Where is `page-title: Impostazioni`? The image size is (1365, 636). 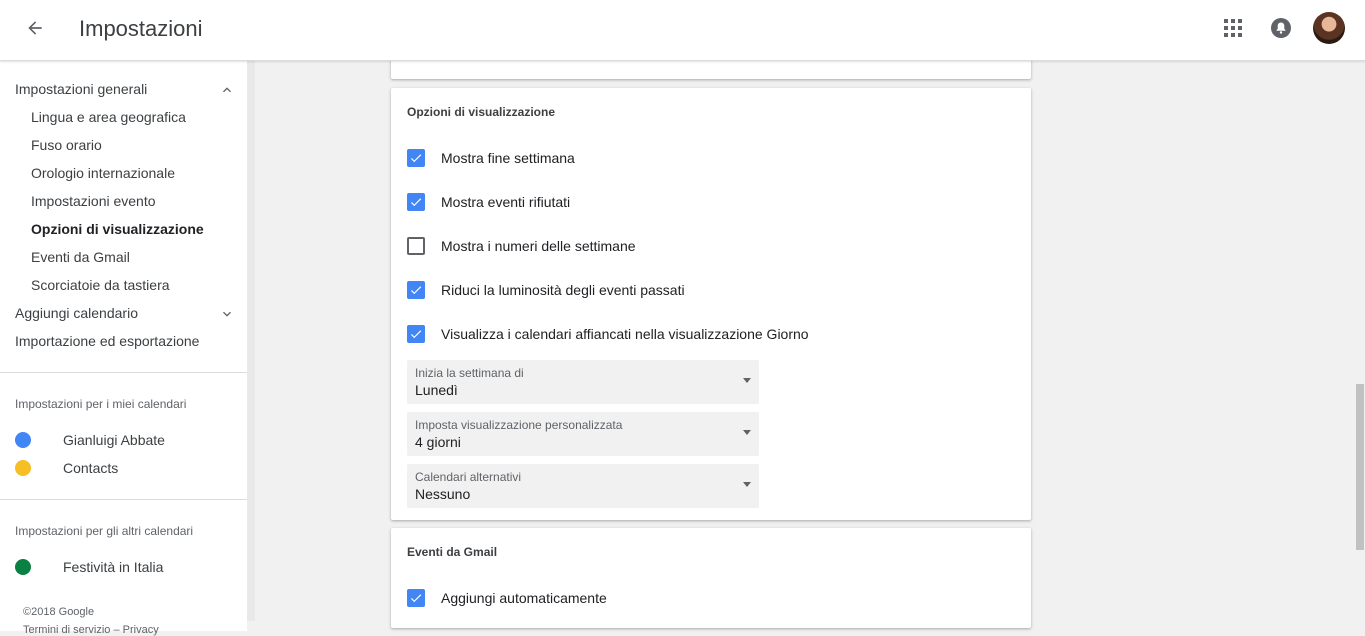
page-title: Impostazioni is located at coordinates (141, 28).